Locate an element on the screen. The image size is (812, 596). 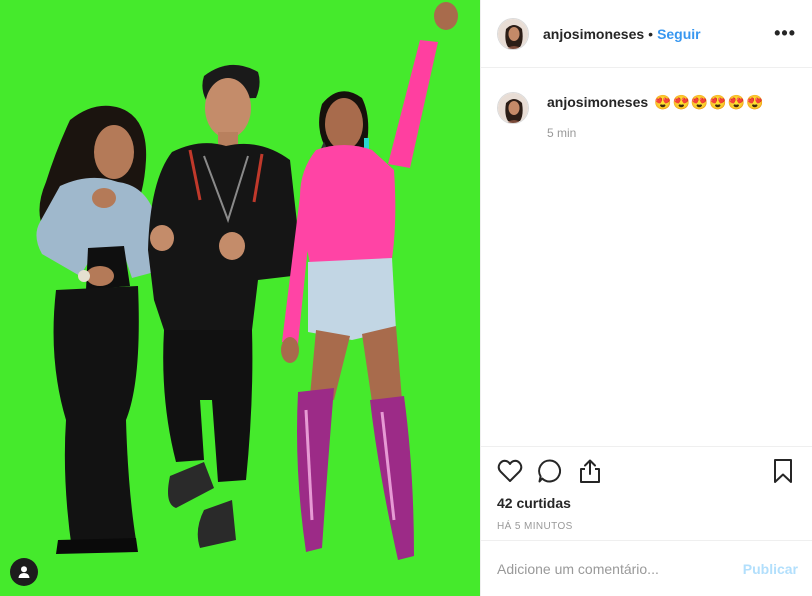
caption-body: anjosimoneses 😍😍😍😍😍😍 5 min is located at coordinates (656, 116).